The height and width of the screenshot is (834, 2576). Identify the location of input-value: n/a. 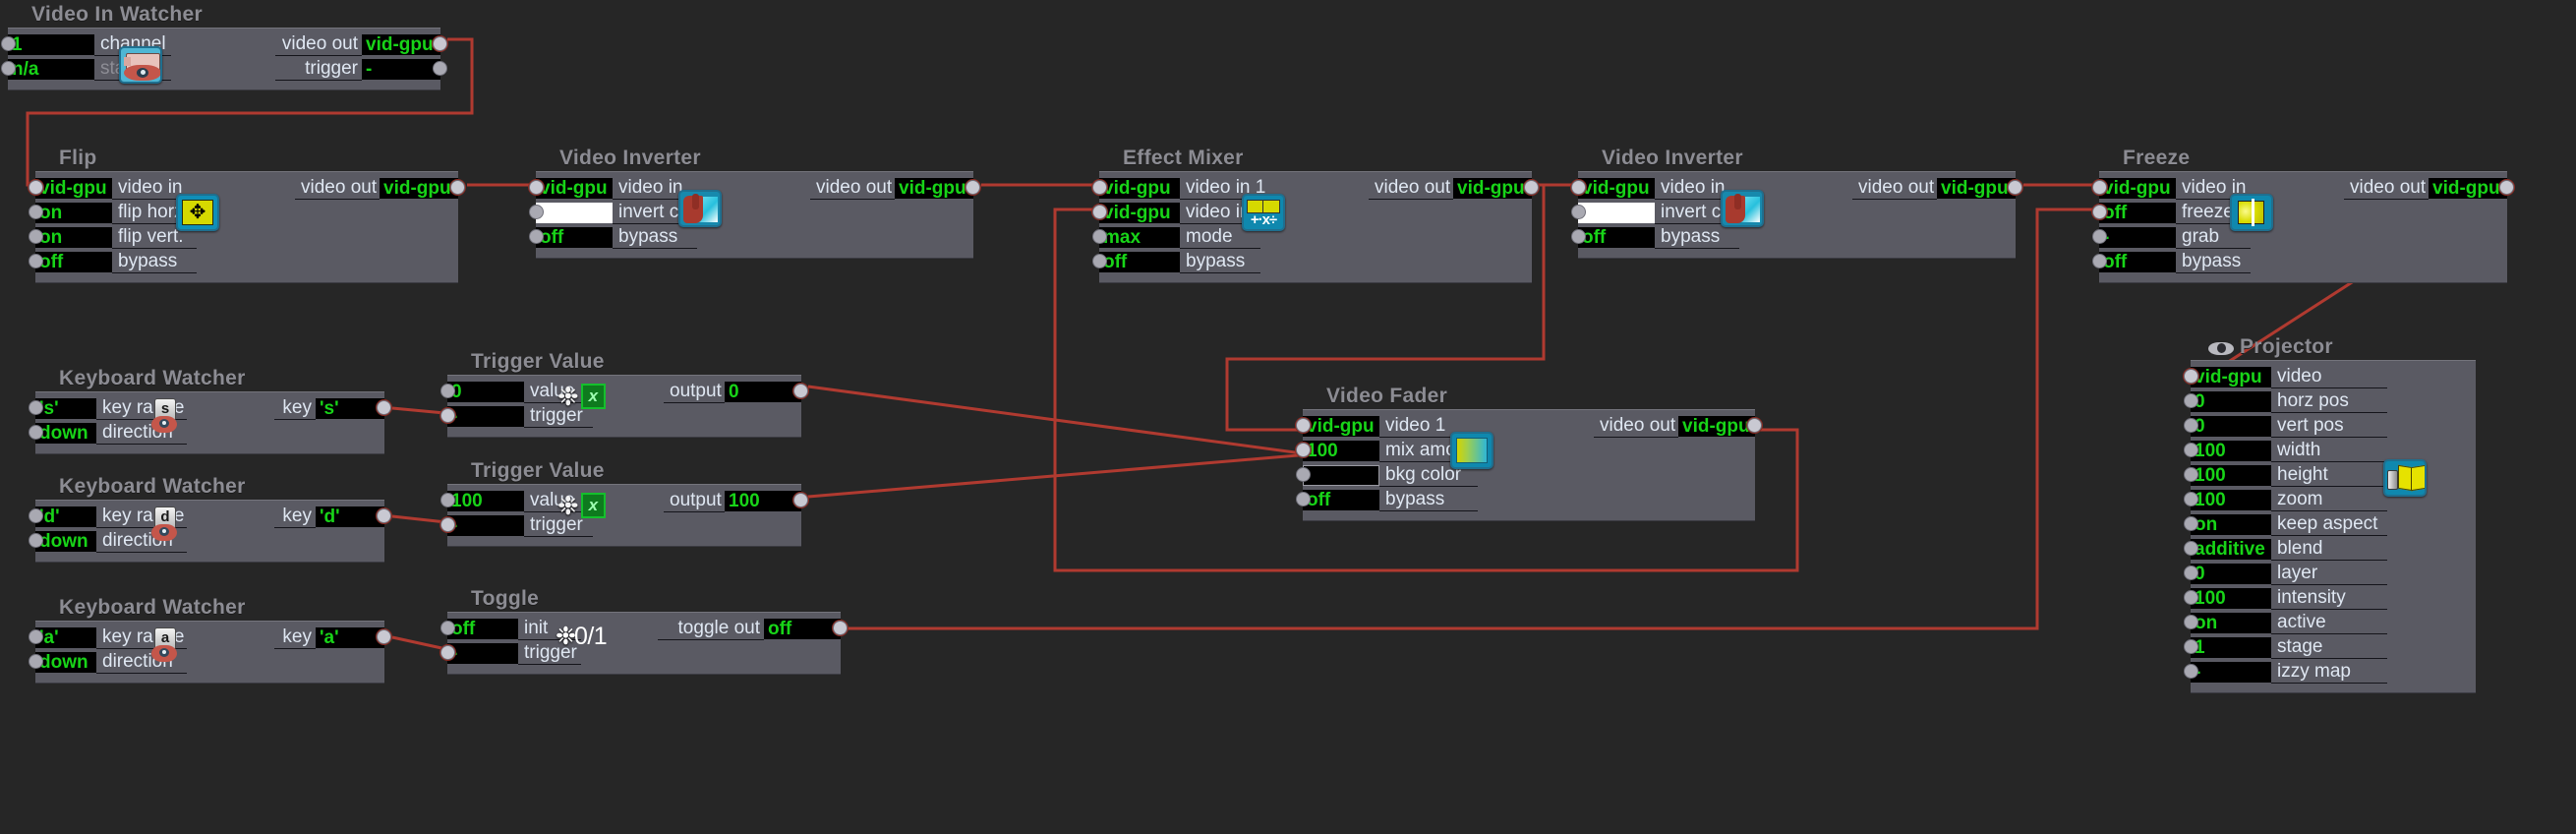
(51, 69).